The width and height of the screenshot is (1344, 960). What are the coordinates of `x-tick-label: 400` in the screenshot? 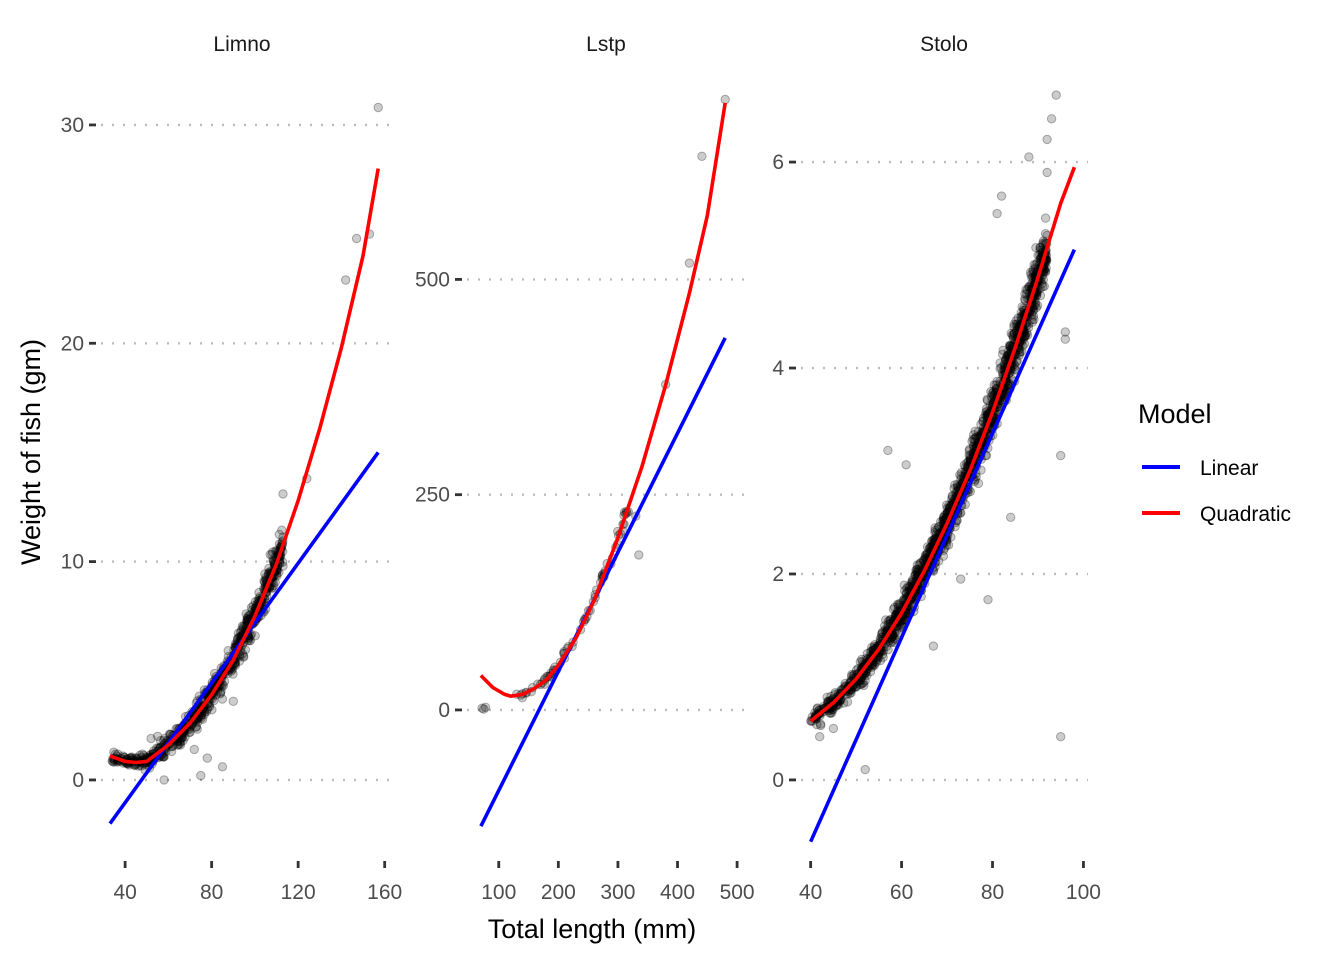 It's located at (677, 892).